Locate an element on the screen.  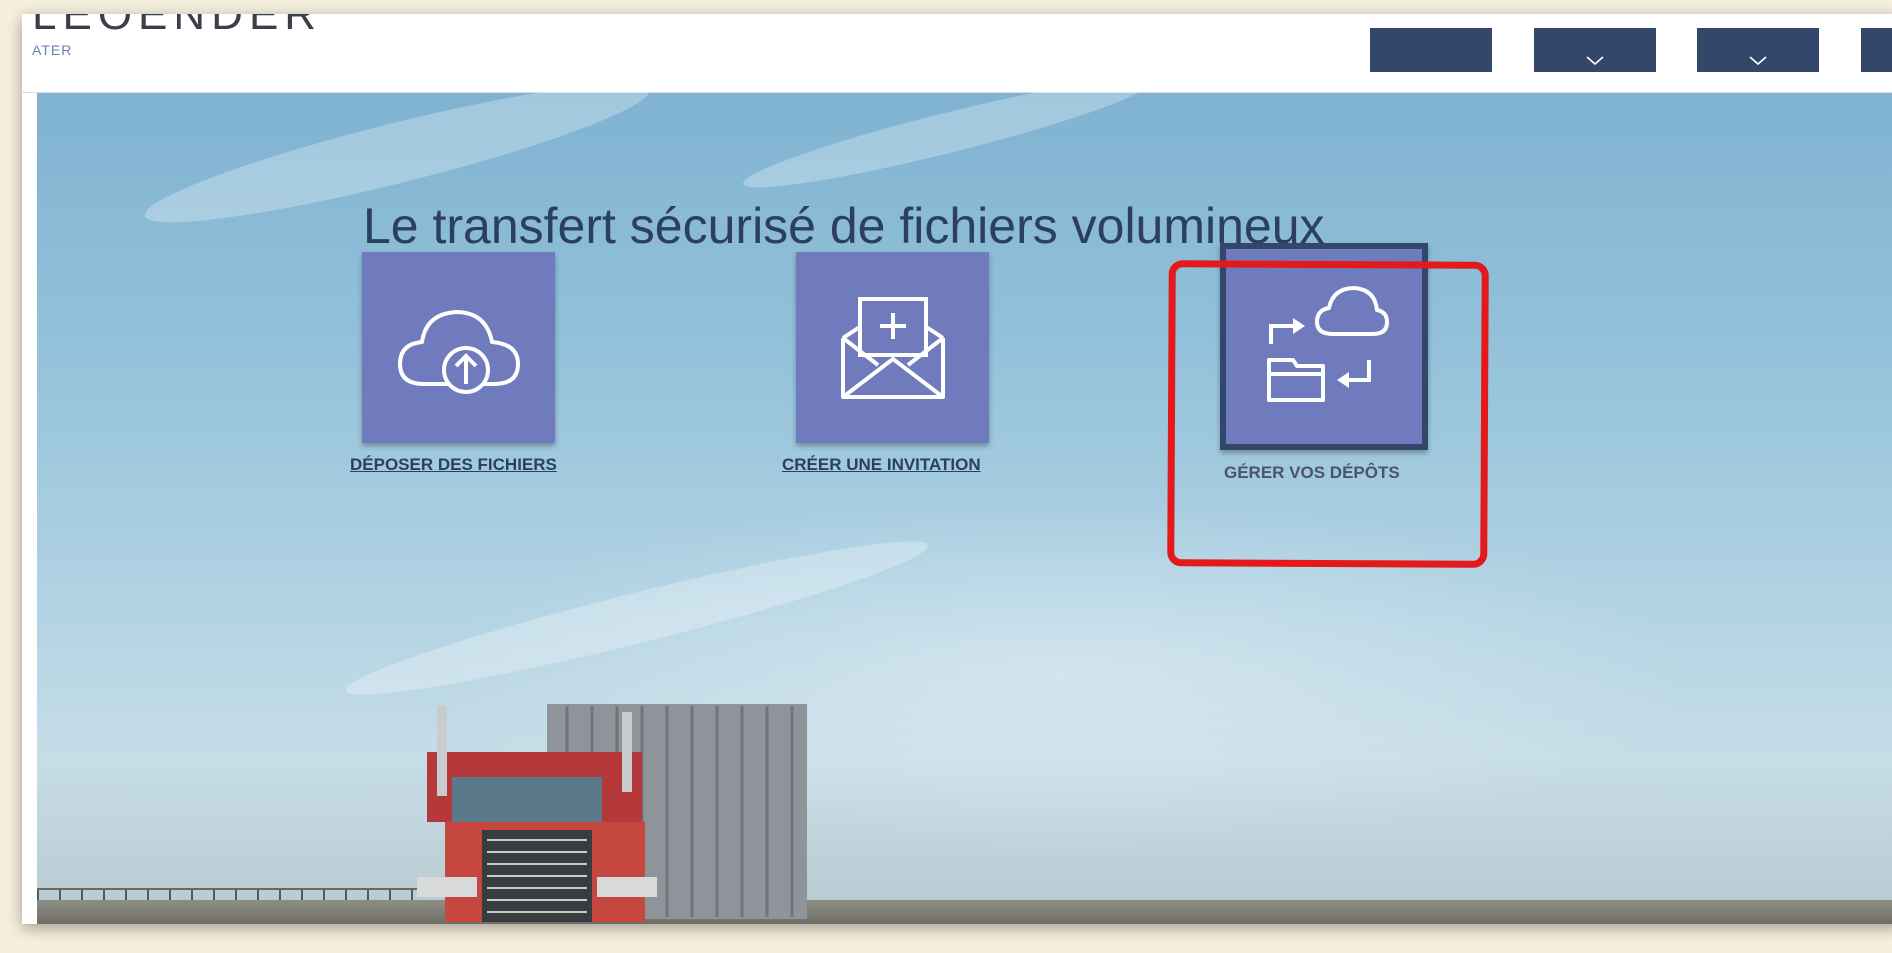
cloud-streak is located at coordinates (637, 618).